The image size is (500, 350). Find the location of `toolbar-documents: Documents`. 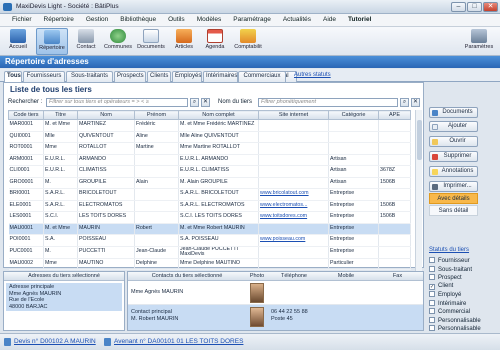

toolbar-documents: Documents is located at coordinates (151, 41).